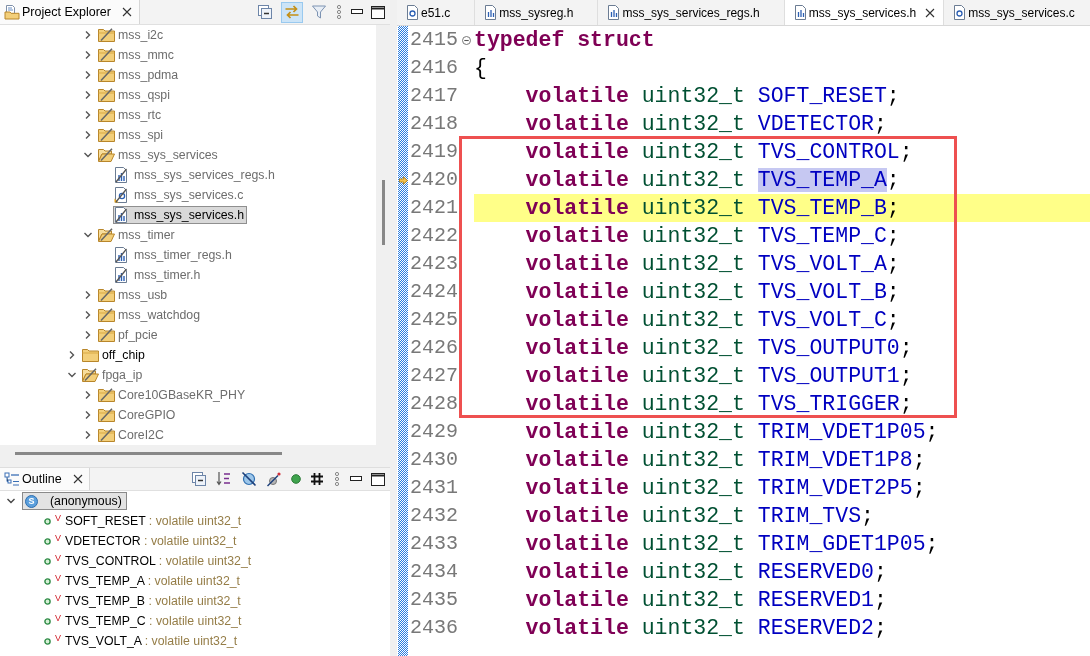  What do you see at coordinates (137, 55) in the screenshot?
I see `tree-item: mss_mmc` at bounding box center [137, 55].